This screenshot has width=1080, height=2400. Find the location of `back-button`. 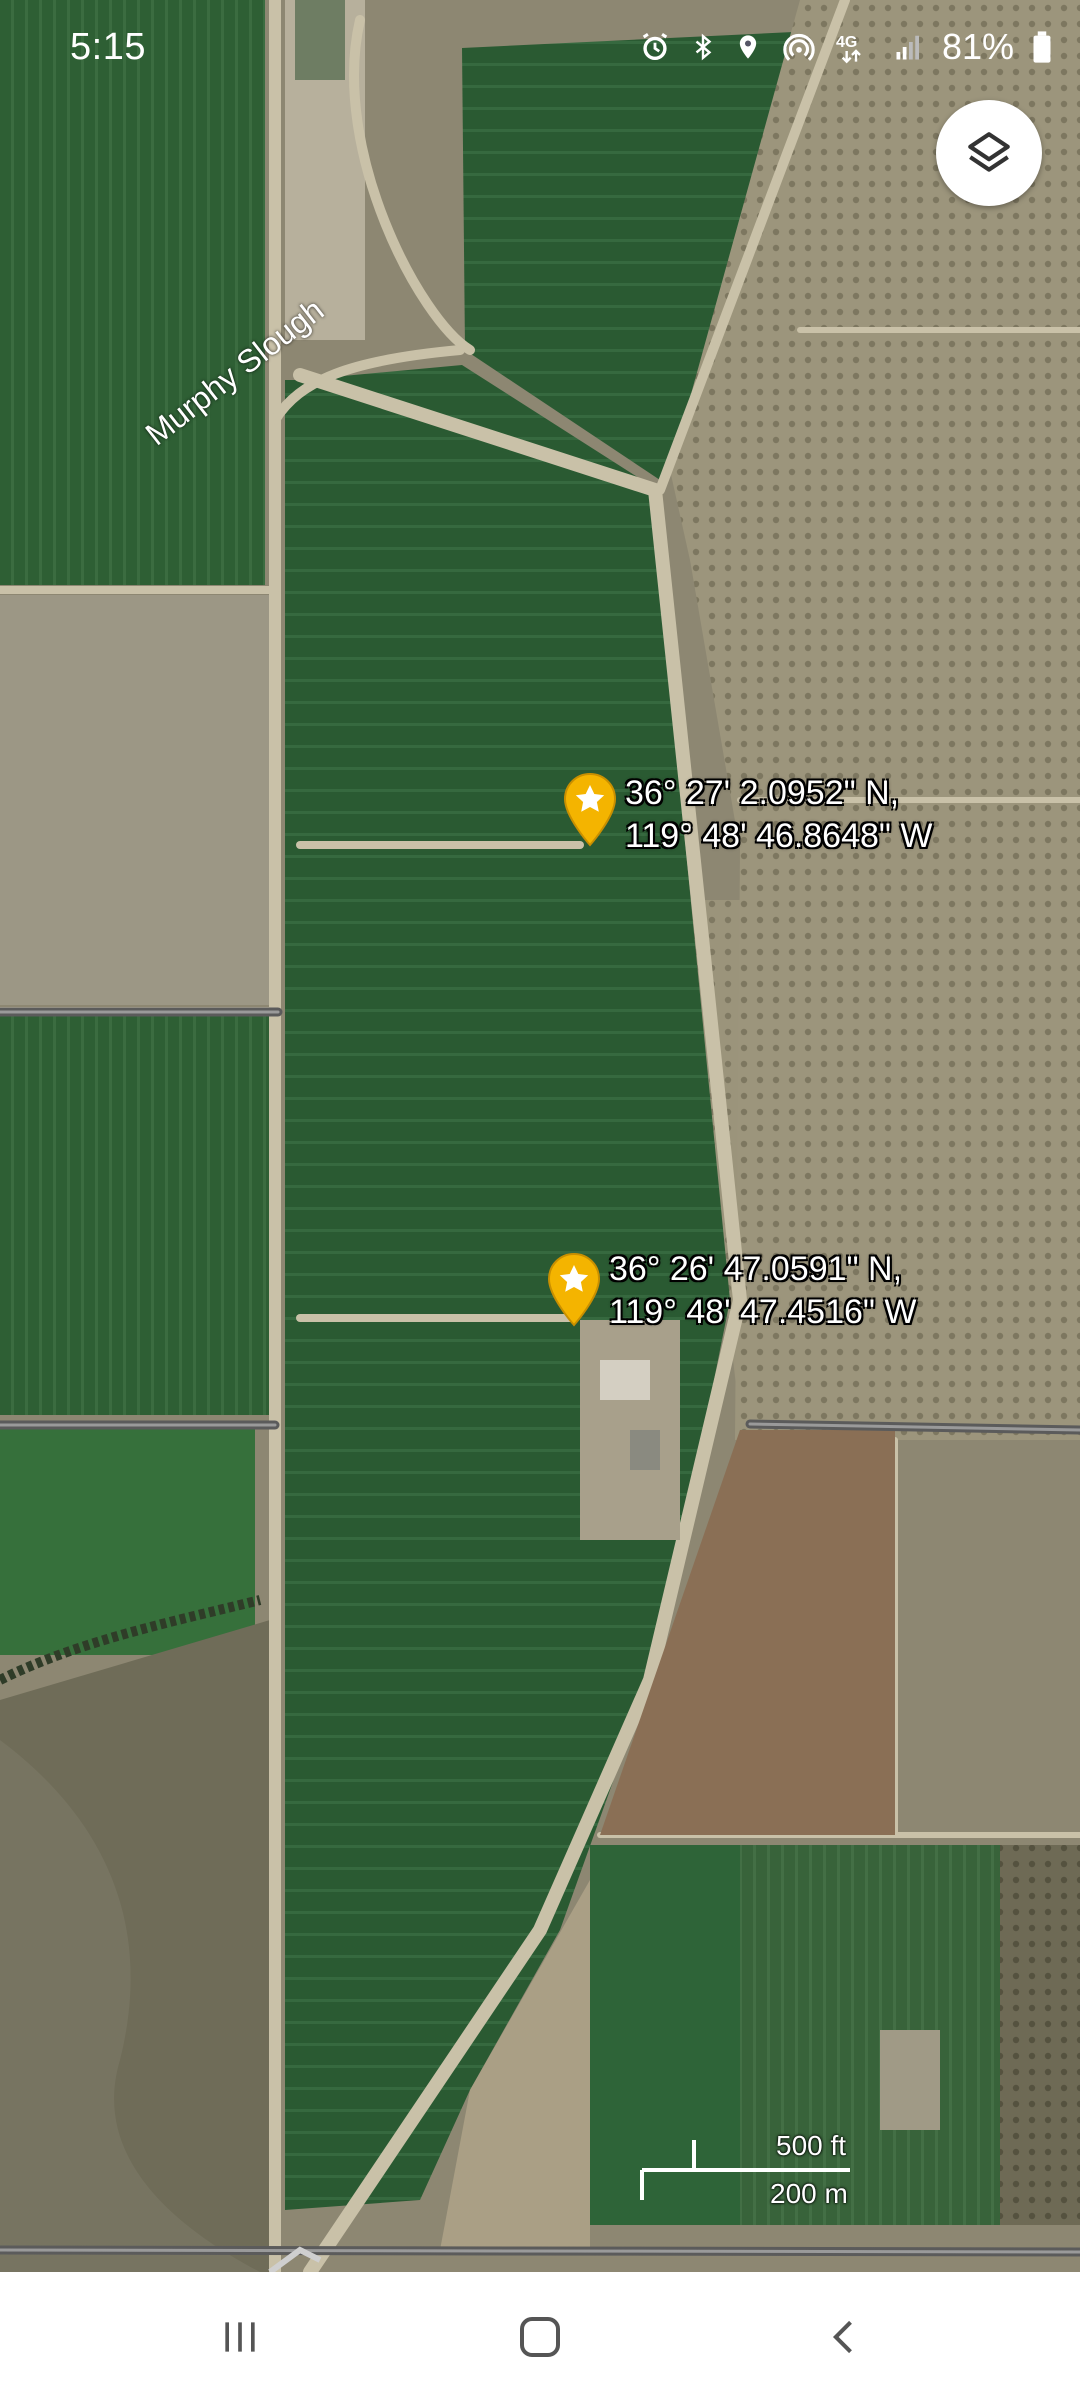

back-button is located at coordinates (845, 2337).